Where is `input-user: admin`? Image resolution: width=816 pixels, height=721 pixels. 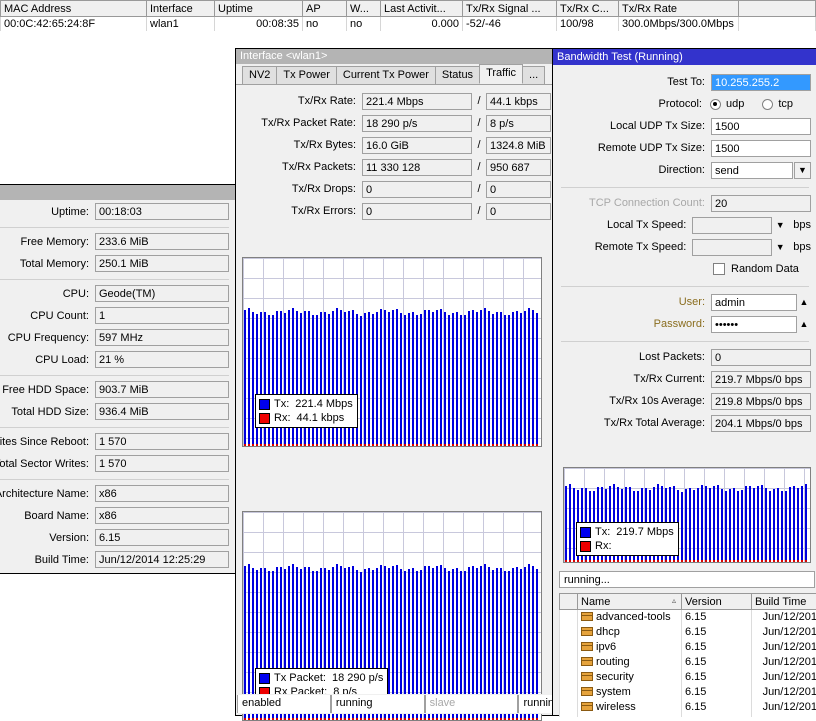
input-user: admin is located at coordinates (754, 302).